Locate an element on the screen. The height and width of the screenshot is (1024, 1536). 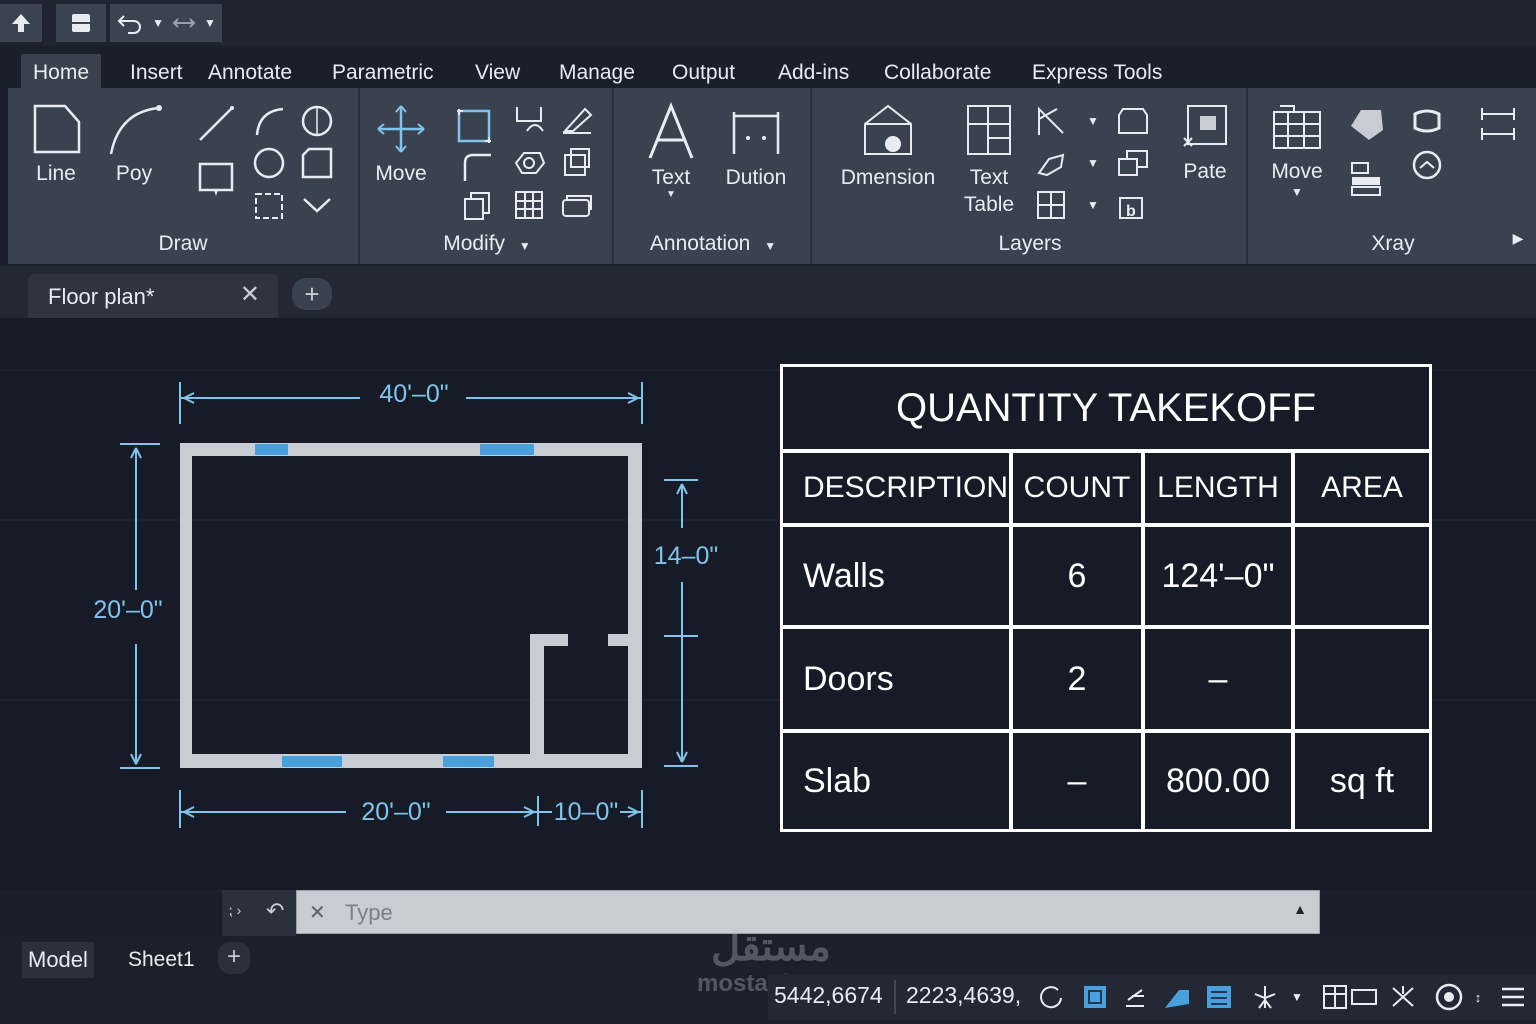
app-menu-icon is located at coordinates (21, 23).